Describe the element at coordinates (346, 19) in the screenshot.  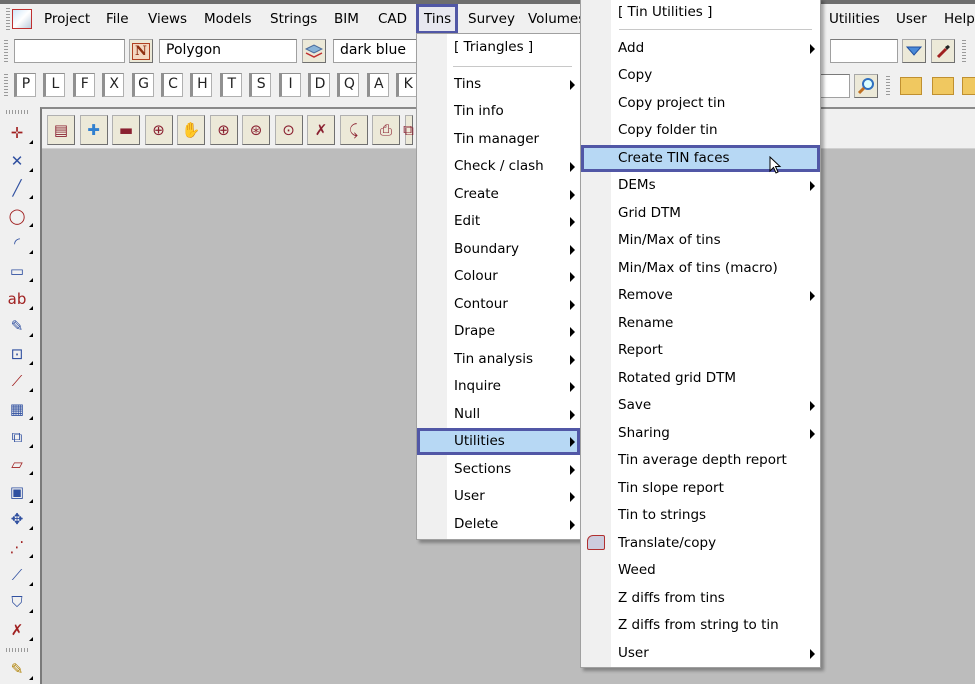
I see `menu-bim: BIM` at that location.